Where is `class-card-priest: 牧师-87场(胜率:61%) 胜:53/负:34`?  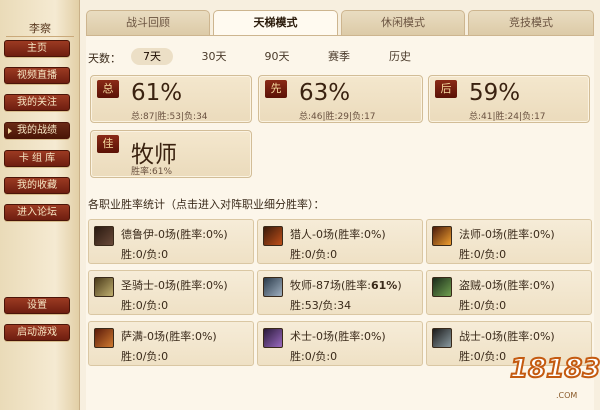 class-card-priest: 牧师-87场(胜率:61%) 胜:53/负:34 is located at coordinates (340, 292).